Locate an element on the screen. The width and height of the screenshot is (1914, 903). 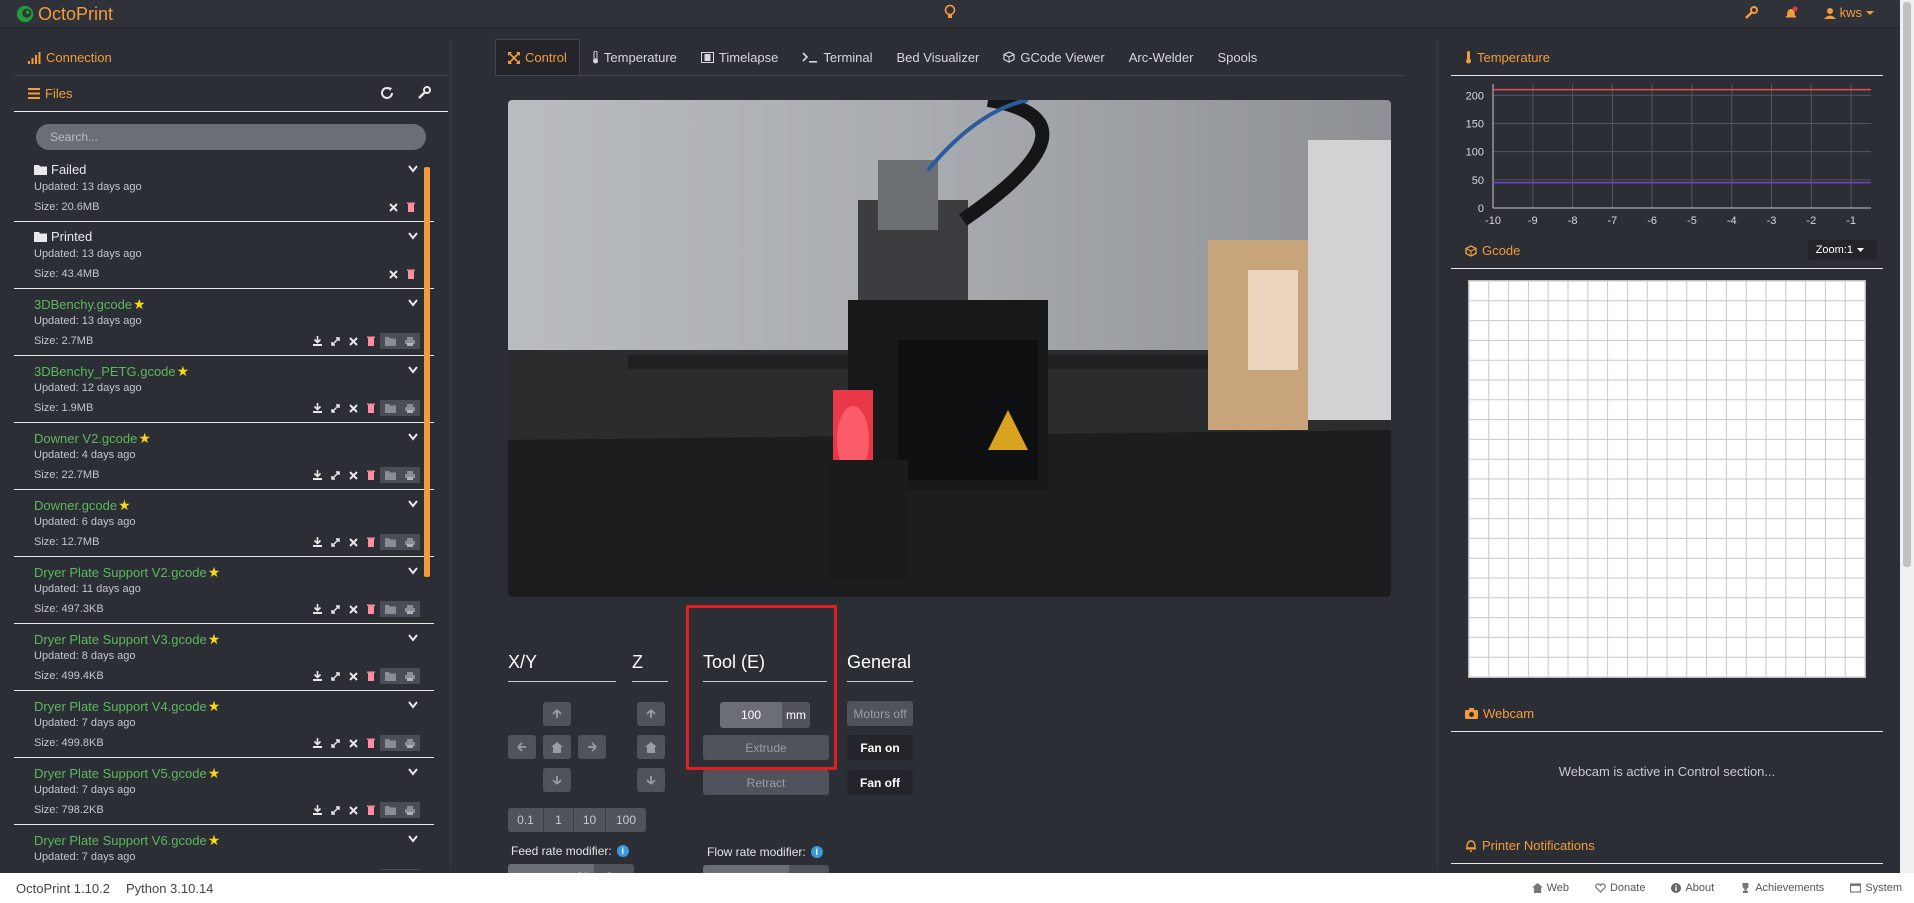
gcode-panel-header: Gcode Zoom:1 is located at coordinates (1667, 251).